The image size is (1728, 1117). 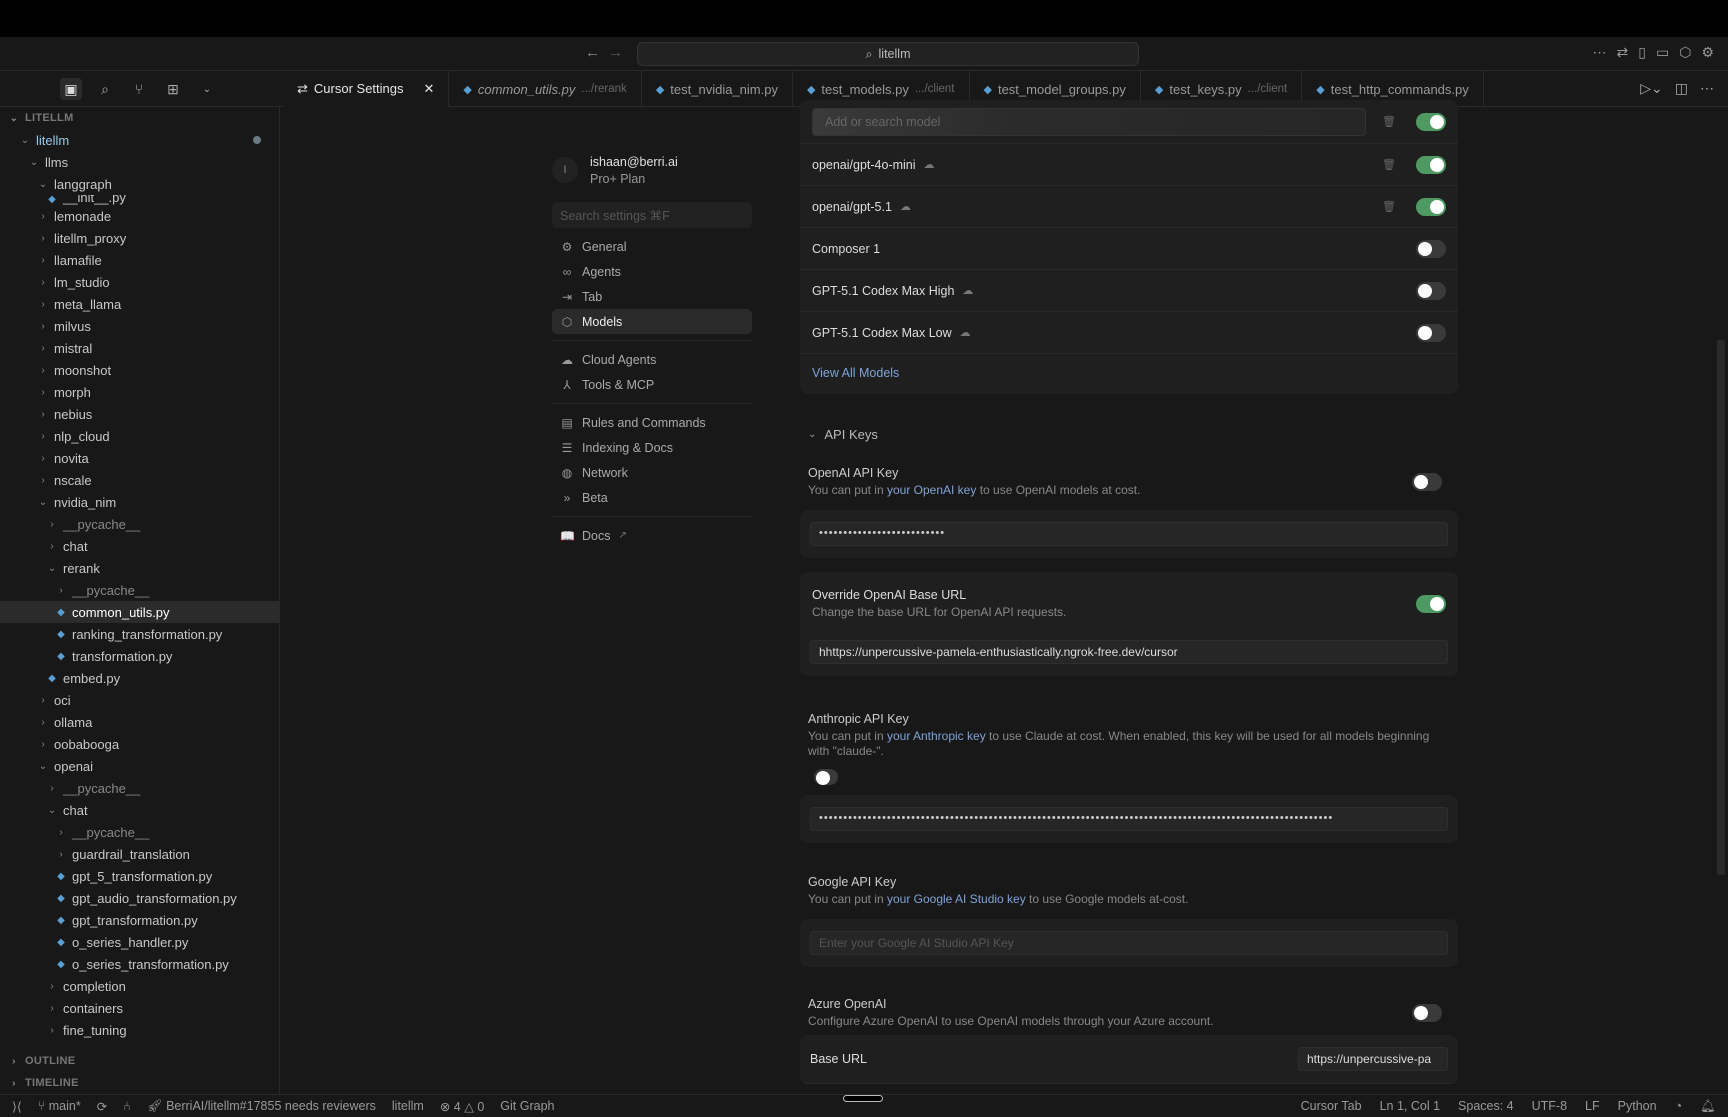 I want to click on folder-item: › fine_tuning, so click(x=139, y=1030).